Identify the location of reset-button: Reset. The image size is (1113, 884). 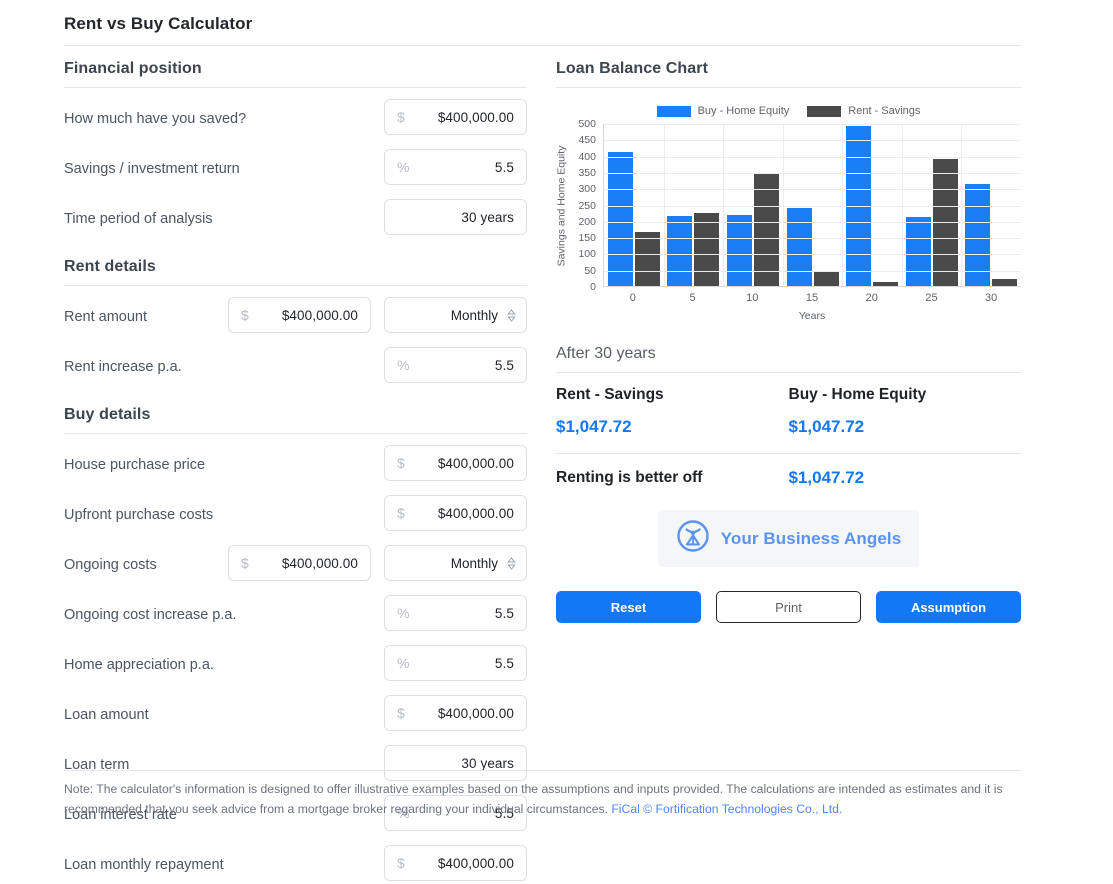
(628, 607).